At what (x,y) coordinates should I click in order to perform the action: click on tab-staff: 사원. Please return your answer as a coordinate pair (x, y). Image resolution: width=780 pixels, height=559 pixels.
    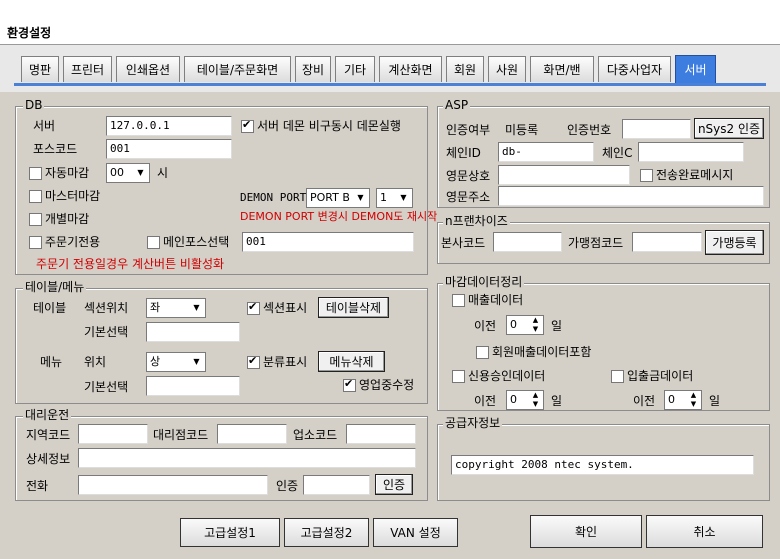
    Looking at the image, I should click on (507, 69).